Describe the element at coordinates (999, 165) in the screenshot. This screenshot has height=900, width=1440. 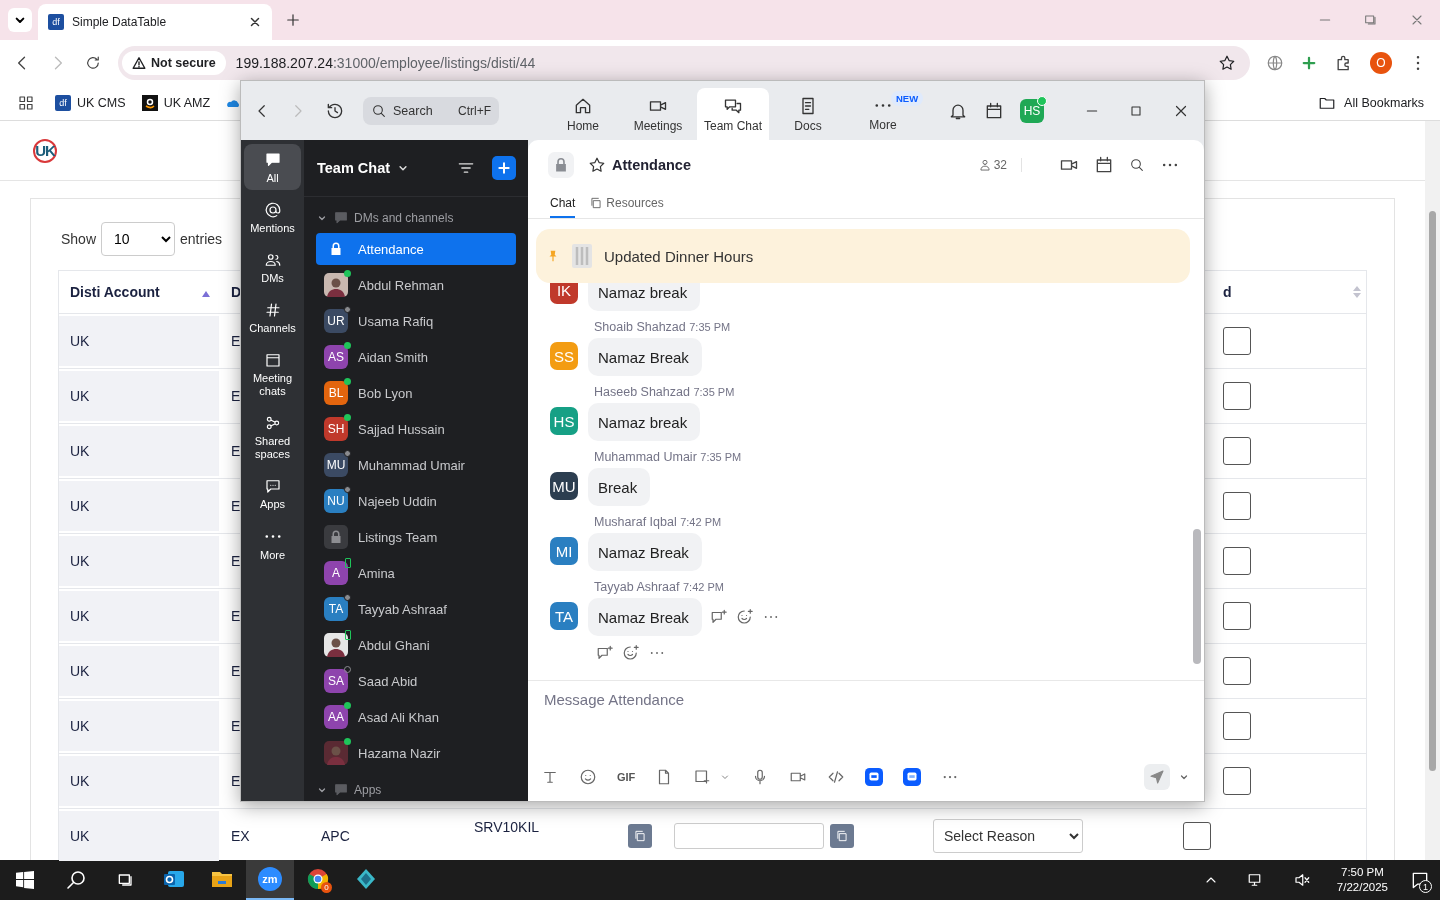
I see `member-count: 32` at that location.